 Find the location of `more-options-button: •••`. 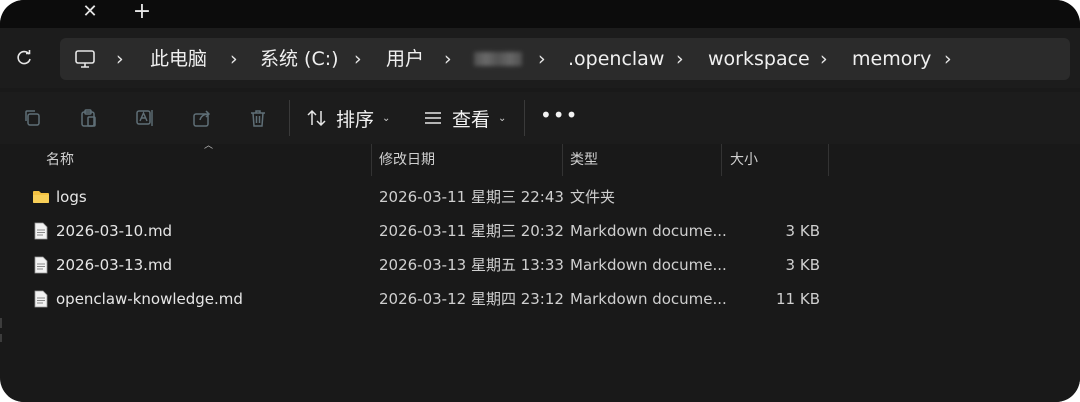

more-options-button: ••• is located at coordinates (558, 118).